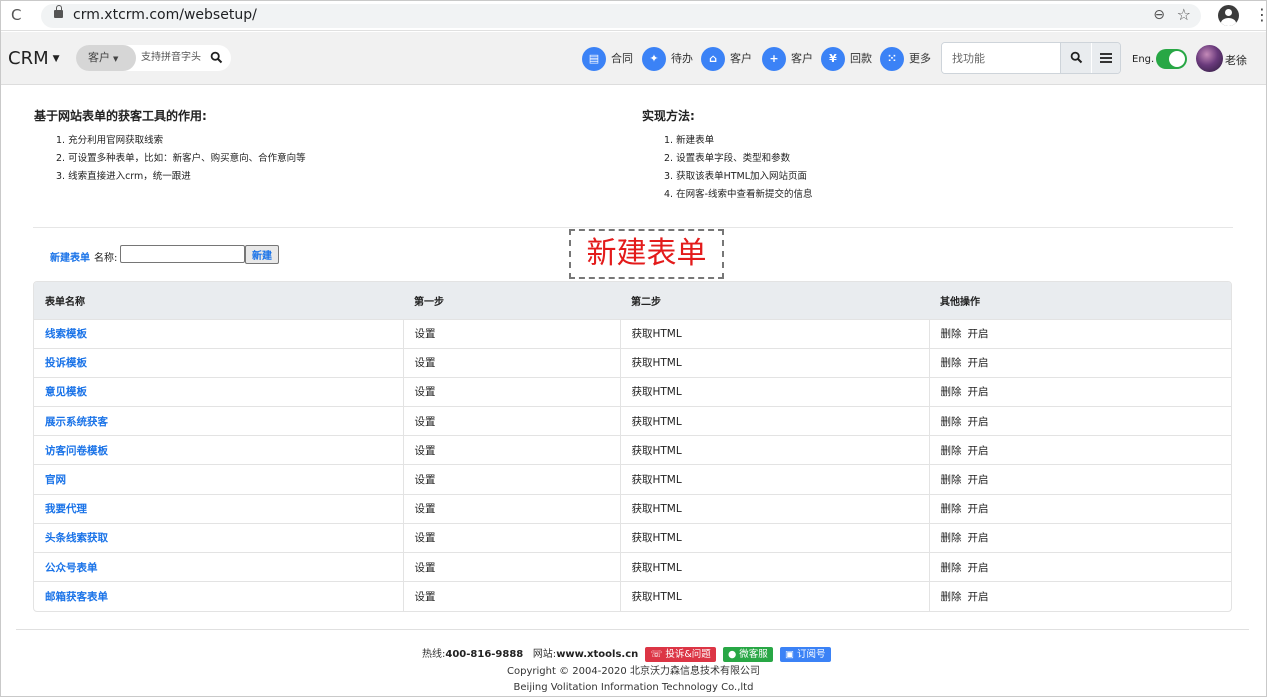 The image size is (1267, 697). I want to click on list-item: 3. 获取该表单HTML加入网站页面, so click(736, 176).